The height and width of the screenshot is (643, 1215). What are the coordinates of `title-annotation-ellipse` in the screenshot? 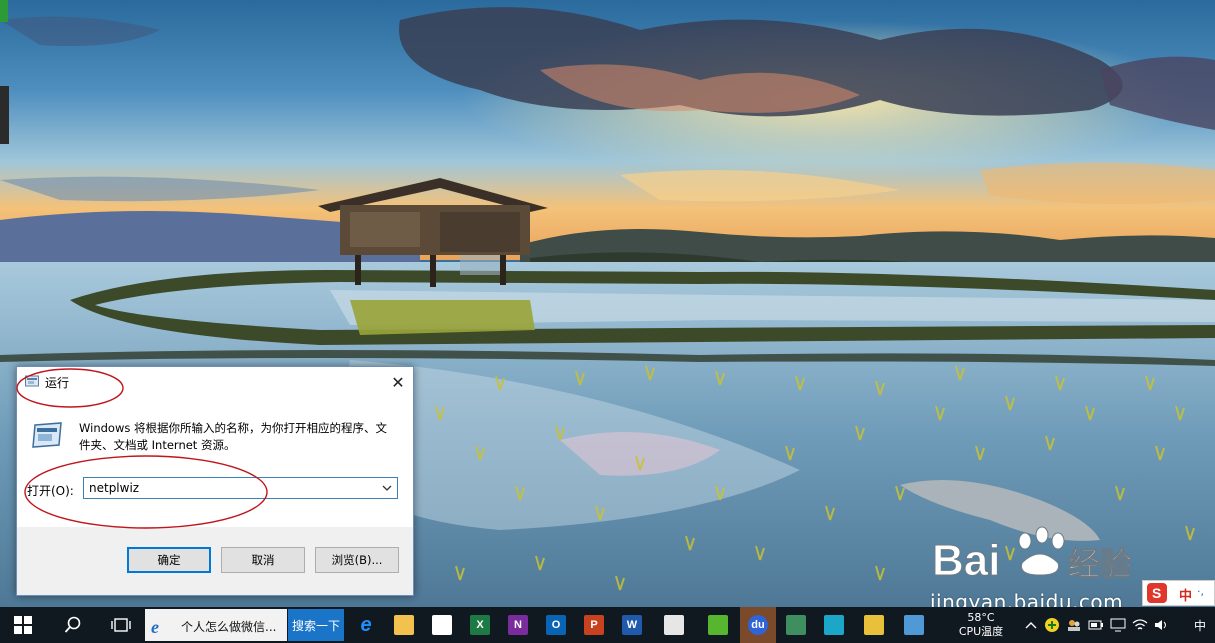 It's located at (70, 388).